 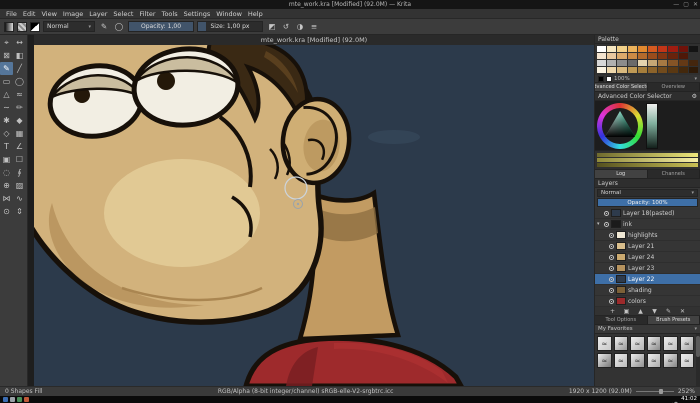 I want to click on tab-log: Log, so click(x=621, y=174).